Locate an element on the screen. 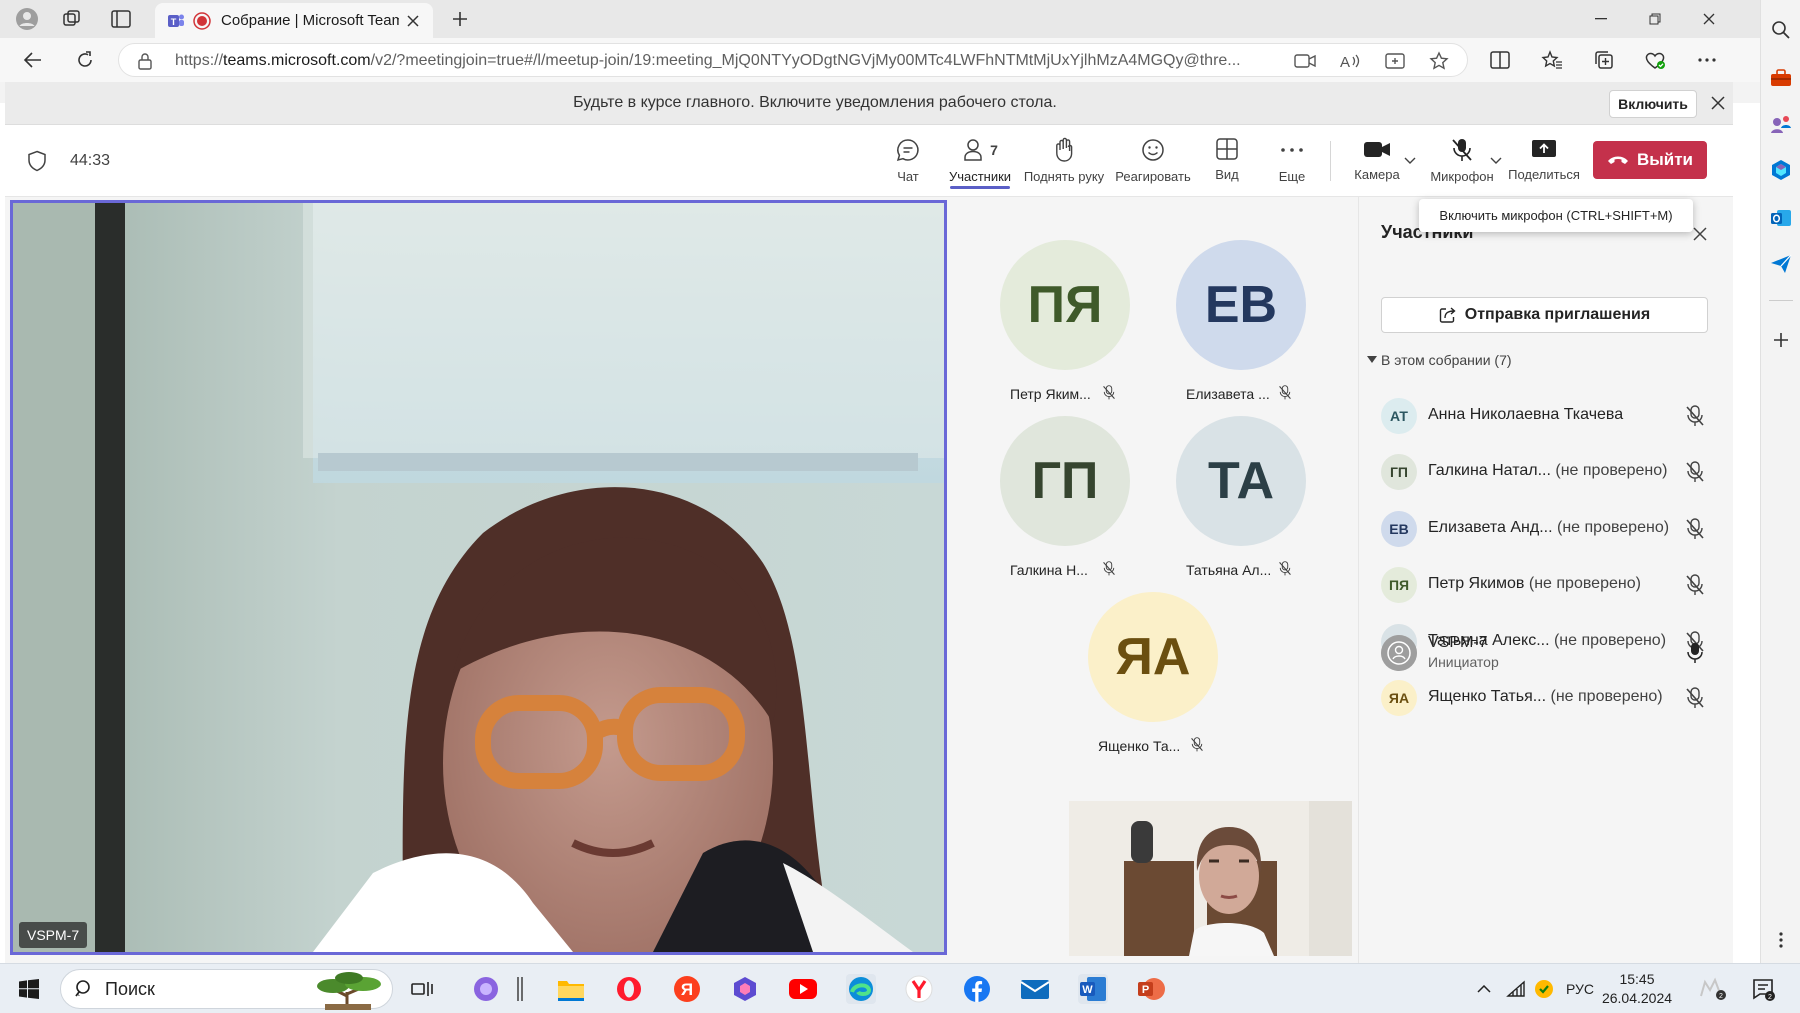 This screenshot has width=1800, height=1013. file-explorer-icon is located at coordinates (571, 989).